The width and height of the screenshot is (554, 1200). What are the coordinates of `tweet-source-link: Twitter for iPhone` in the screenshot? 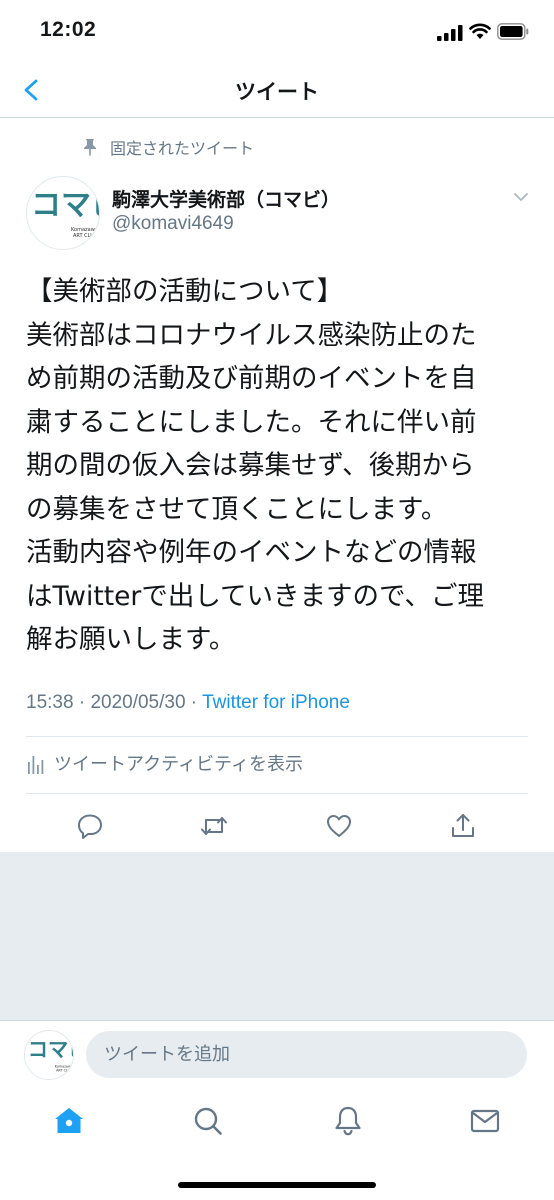 It's located at (276, 702).